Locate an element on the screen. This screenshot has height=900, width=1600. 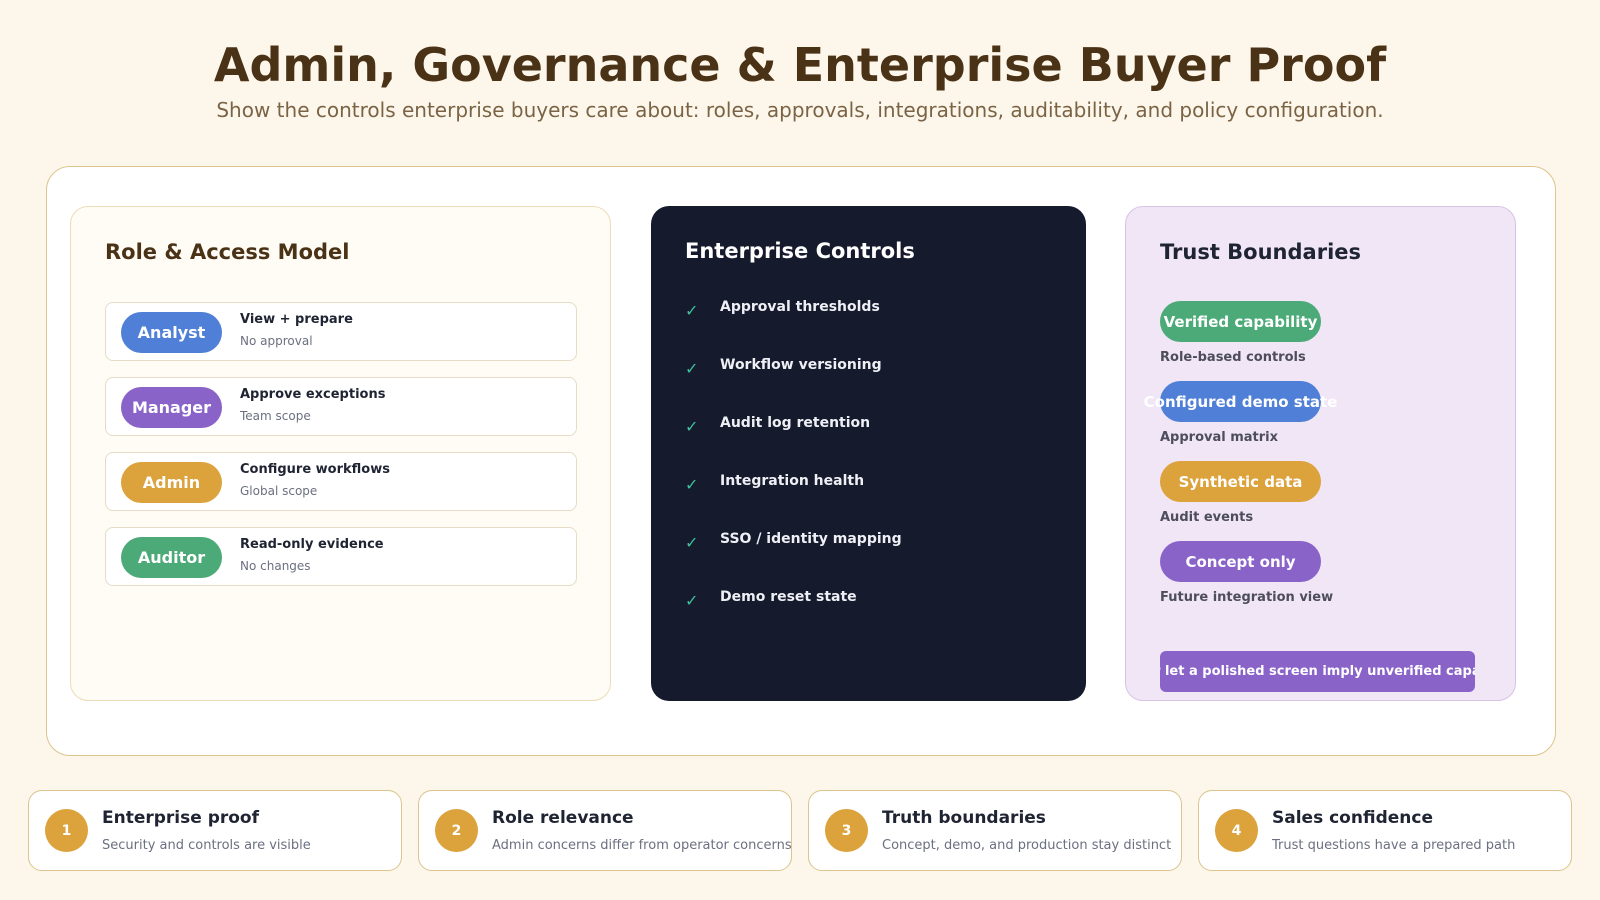
role-scope: Global scope is located at coordinates (279, 491).